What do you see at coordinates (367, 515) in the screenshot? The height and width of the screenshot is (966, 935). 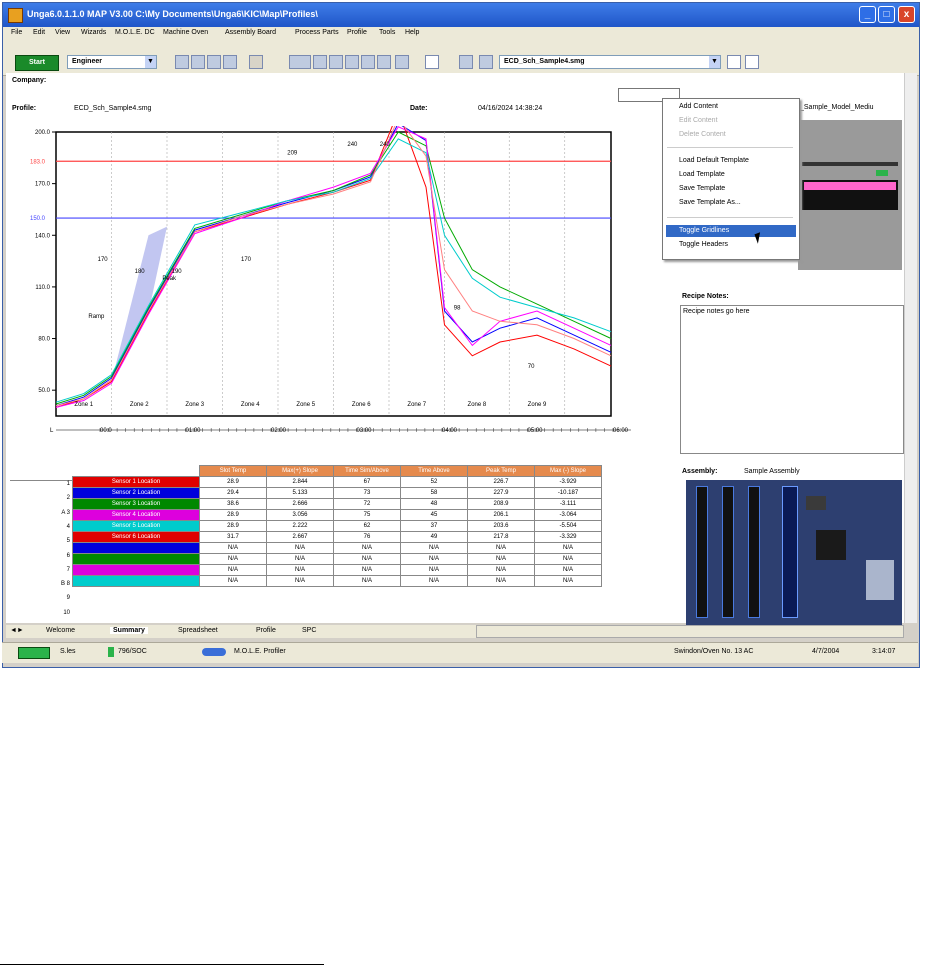 I see `table-cell: 75` at bounding box center [367, 515].